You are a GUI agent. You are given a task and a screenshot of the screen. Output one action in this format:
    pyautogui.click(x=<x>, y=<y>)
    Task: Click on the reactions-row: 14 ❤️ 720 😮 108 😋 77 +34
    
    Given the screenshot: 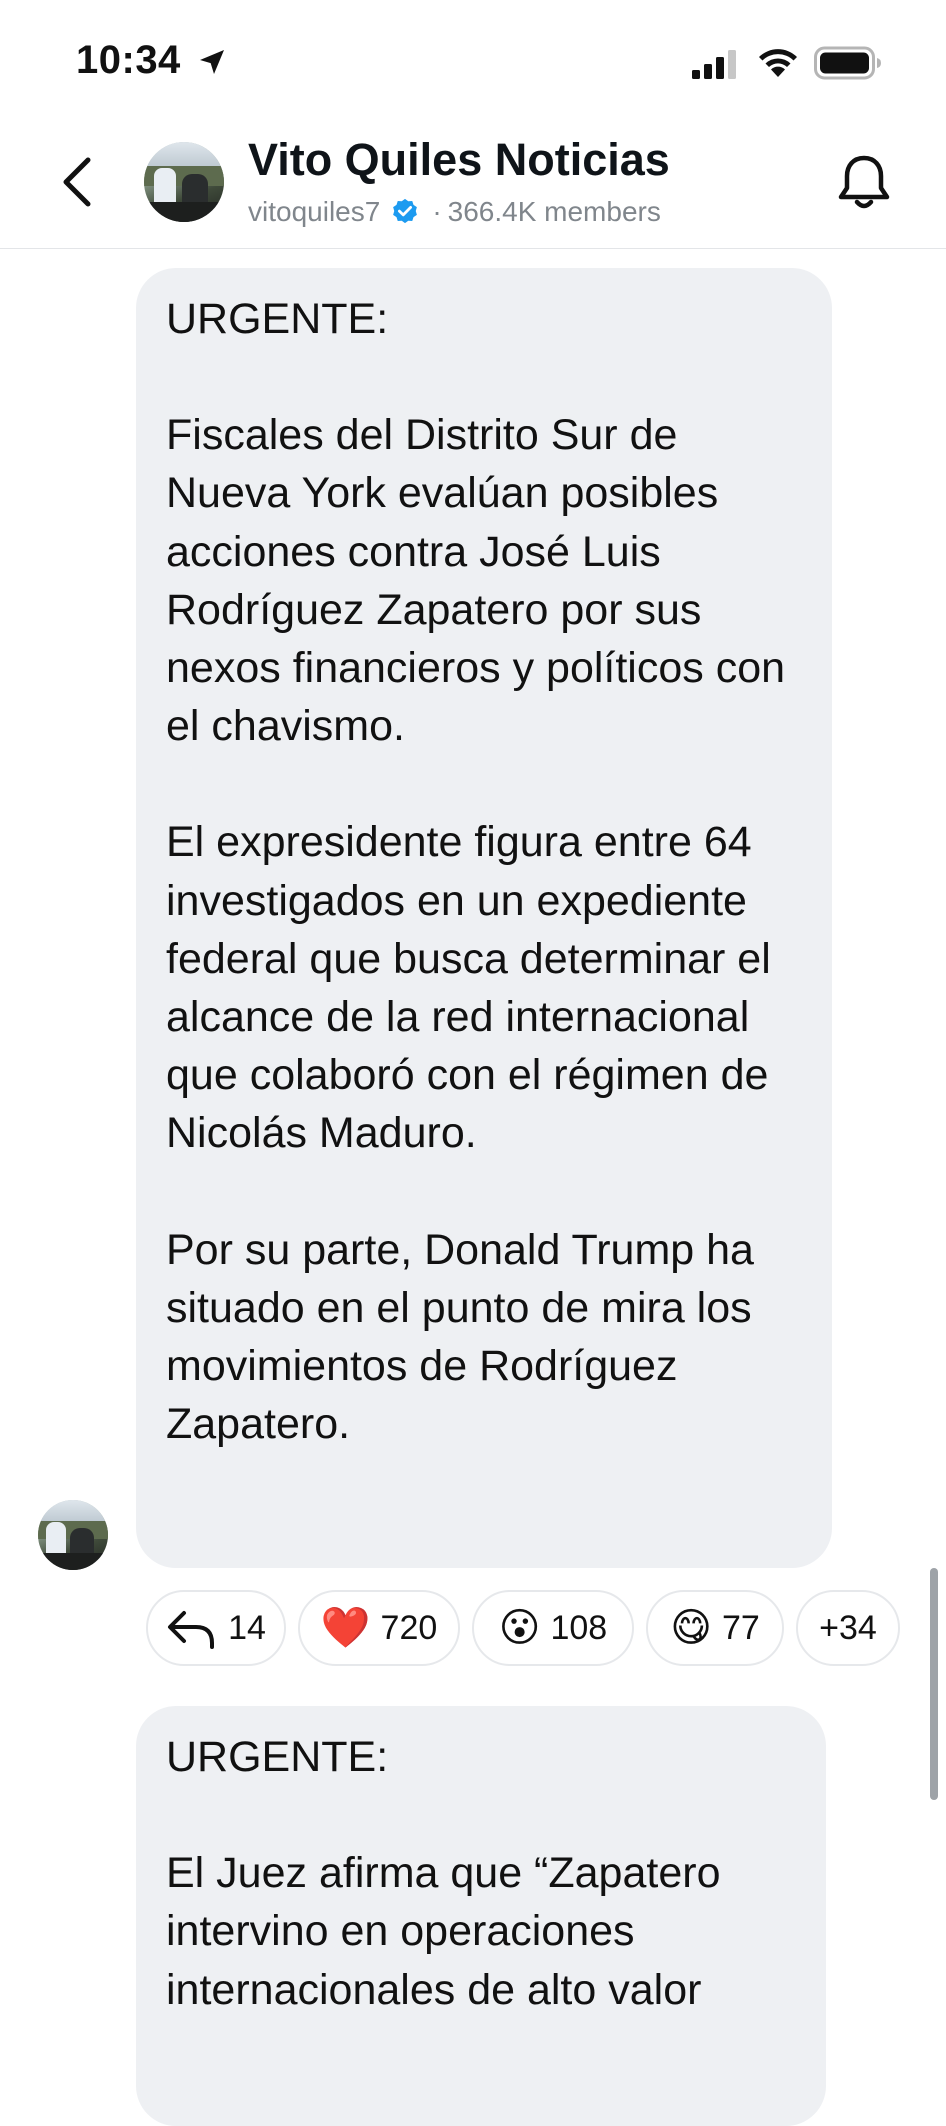 What is the action you would take?
    pyautogui.click(x=473, y=1628)
    